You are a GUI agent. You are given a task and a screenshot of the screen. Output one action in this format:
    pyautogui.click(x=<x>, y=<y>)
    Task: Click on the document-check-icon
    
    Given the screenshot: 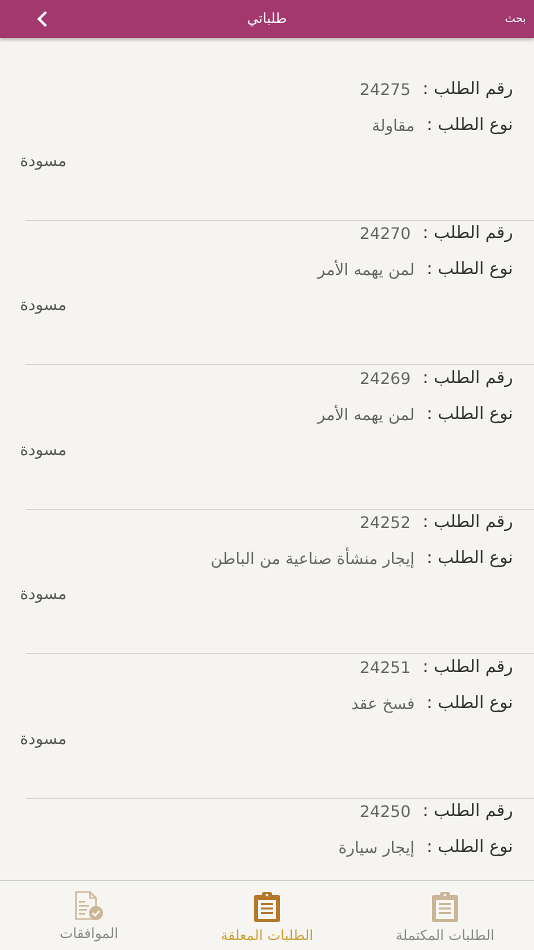 What is the action you would take?
    pyautogui.click(x=89, y=906)
    